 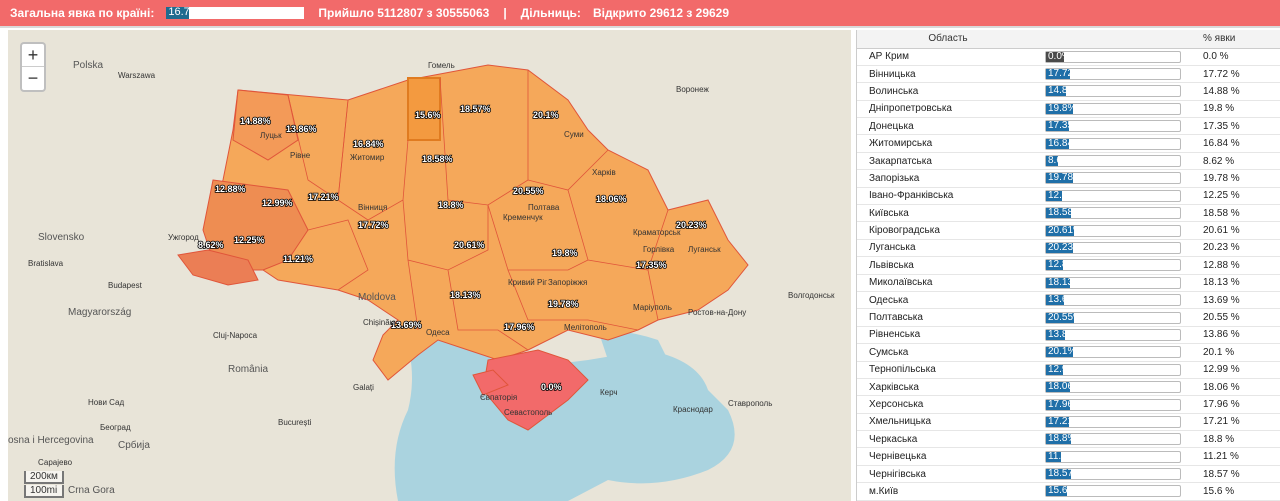 What do you see at coordinates (948, 230) in the screenshot?
I see `region-name: Кіровоградська` at bounding box center [948, 230].